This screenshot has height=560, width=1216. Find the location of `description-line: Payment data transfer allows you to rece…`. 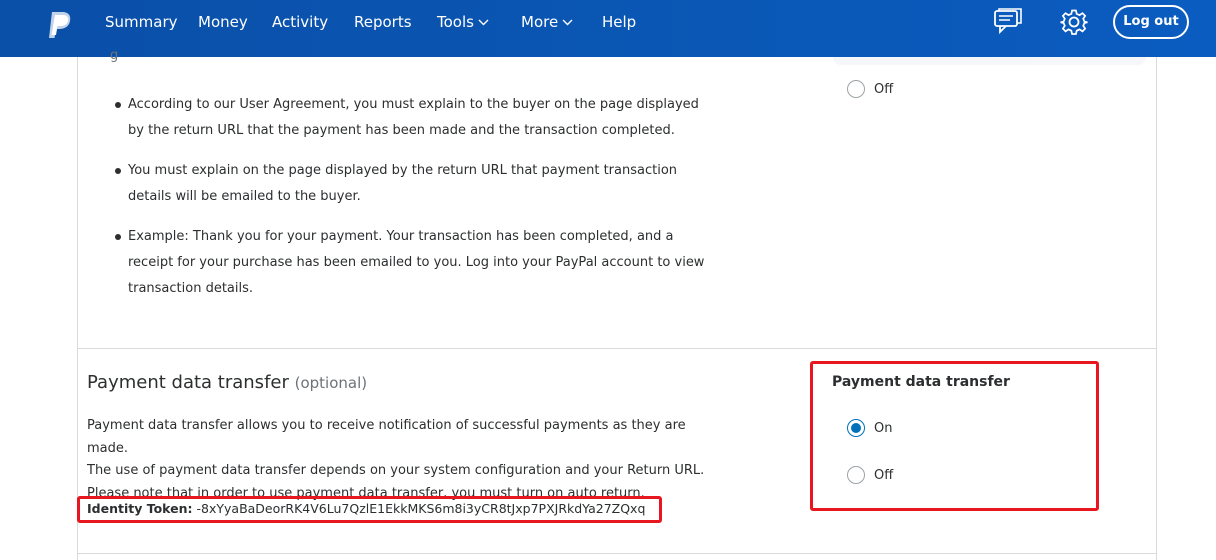

description-line: Payment data transfer allows you to rece… is located at coordinates (386, 437).